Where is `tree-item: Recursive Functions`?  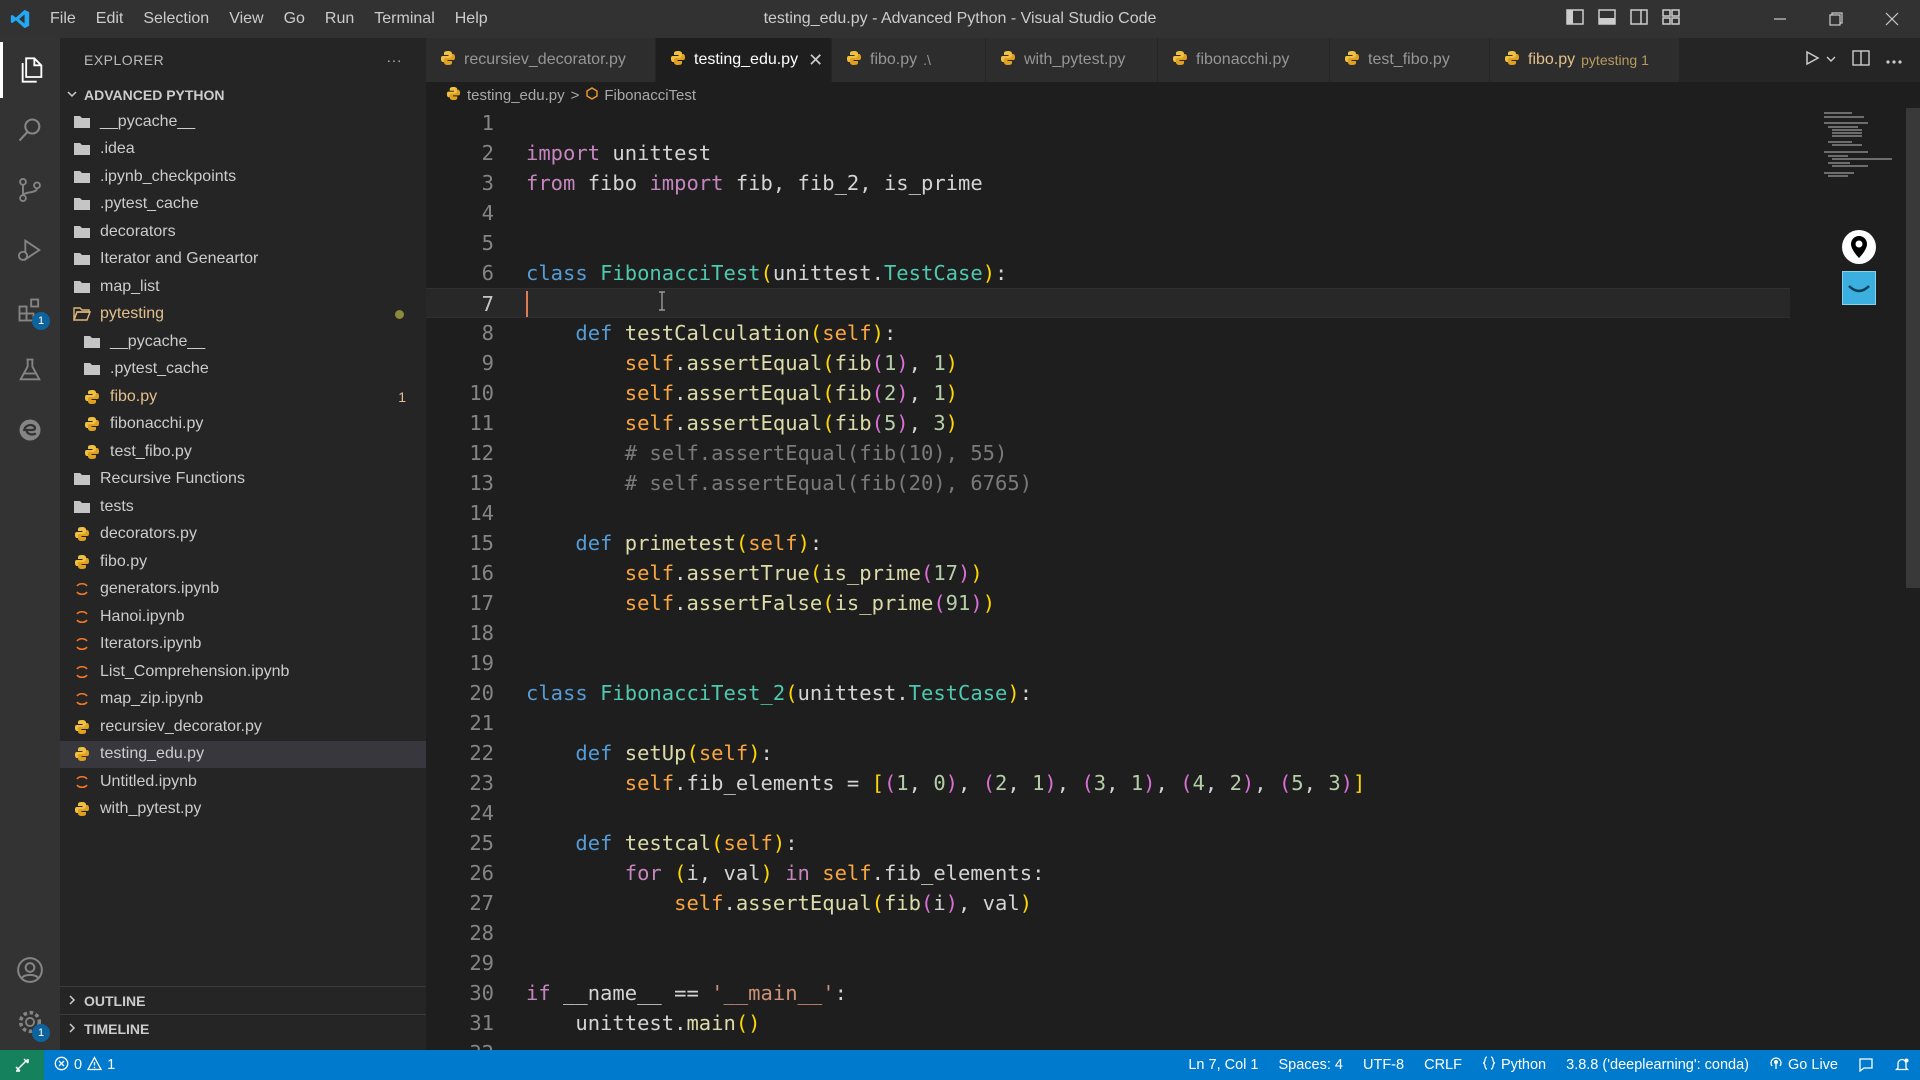 tree-item: Recursive Functions is located at coordinates (243, 480).